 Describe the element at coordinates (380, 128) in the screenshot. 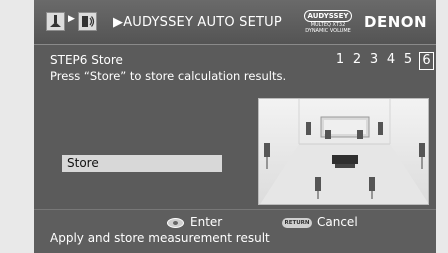

I see `front-right-speaker` at that location.